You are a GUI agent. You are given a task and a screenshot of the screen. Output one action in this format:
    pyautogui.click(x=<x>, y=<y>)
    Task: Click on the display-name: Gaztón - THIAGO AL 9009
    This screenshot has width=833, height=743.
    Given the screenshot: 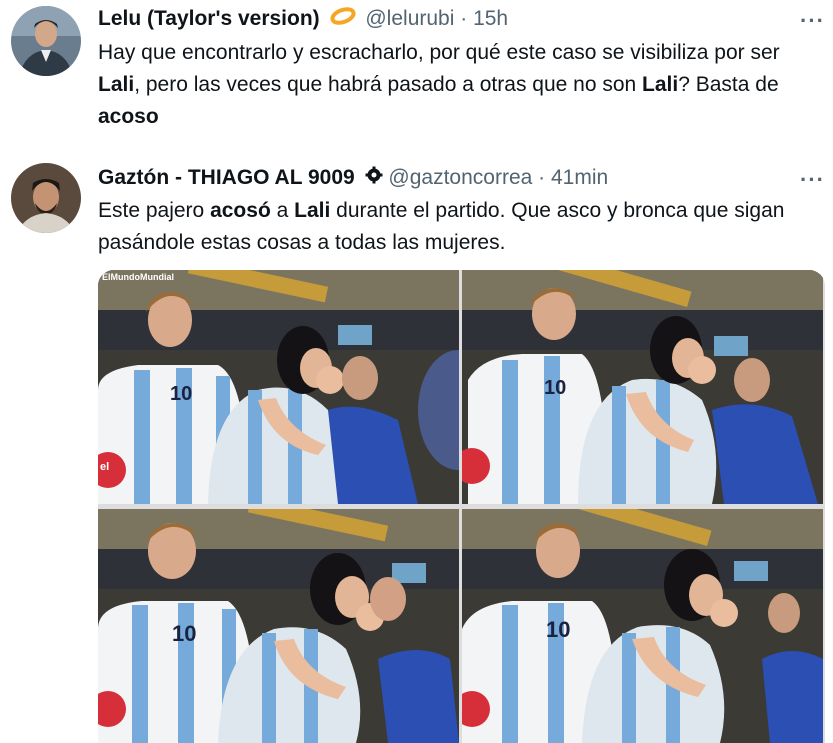 What is the action you would take?
    pyautogui.click(x=226, y=177)
    